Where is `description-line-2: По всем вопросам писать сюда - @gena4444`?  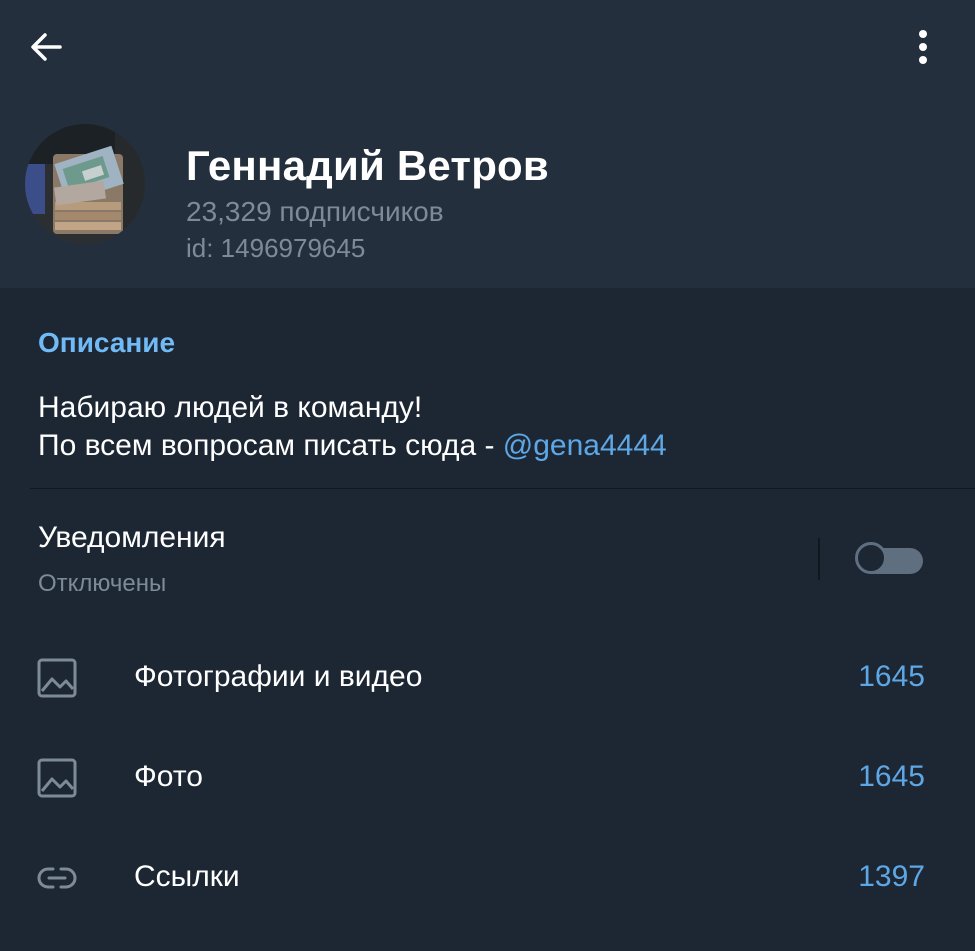
description-line-2: По всем вопросам писать сюда - @gena4444 is located at coordinates (352, 446).